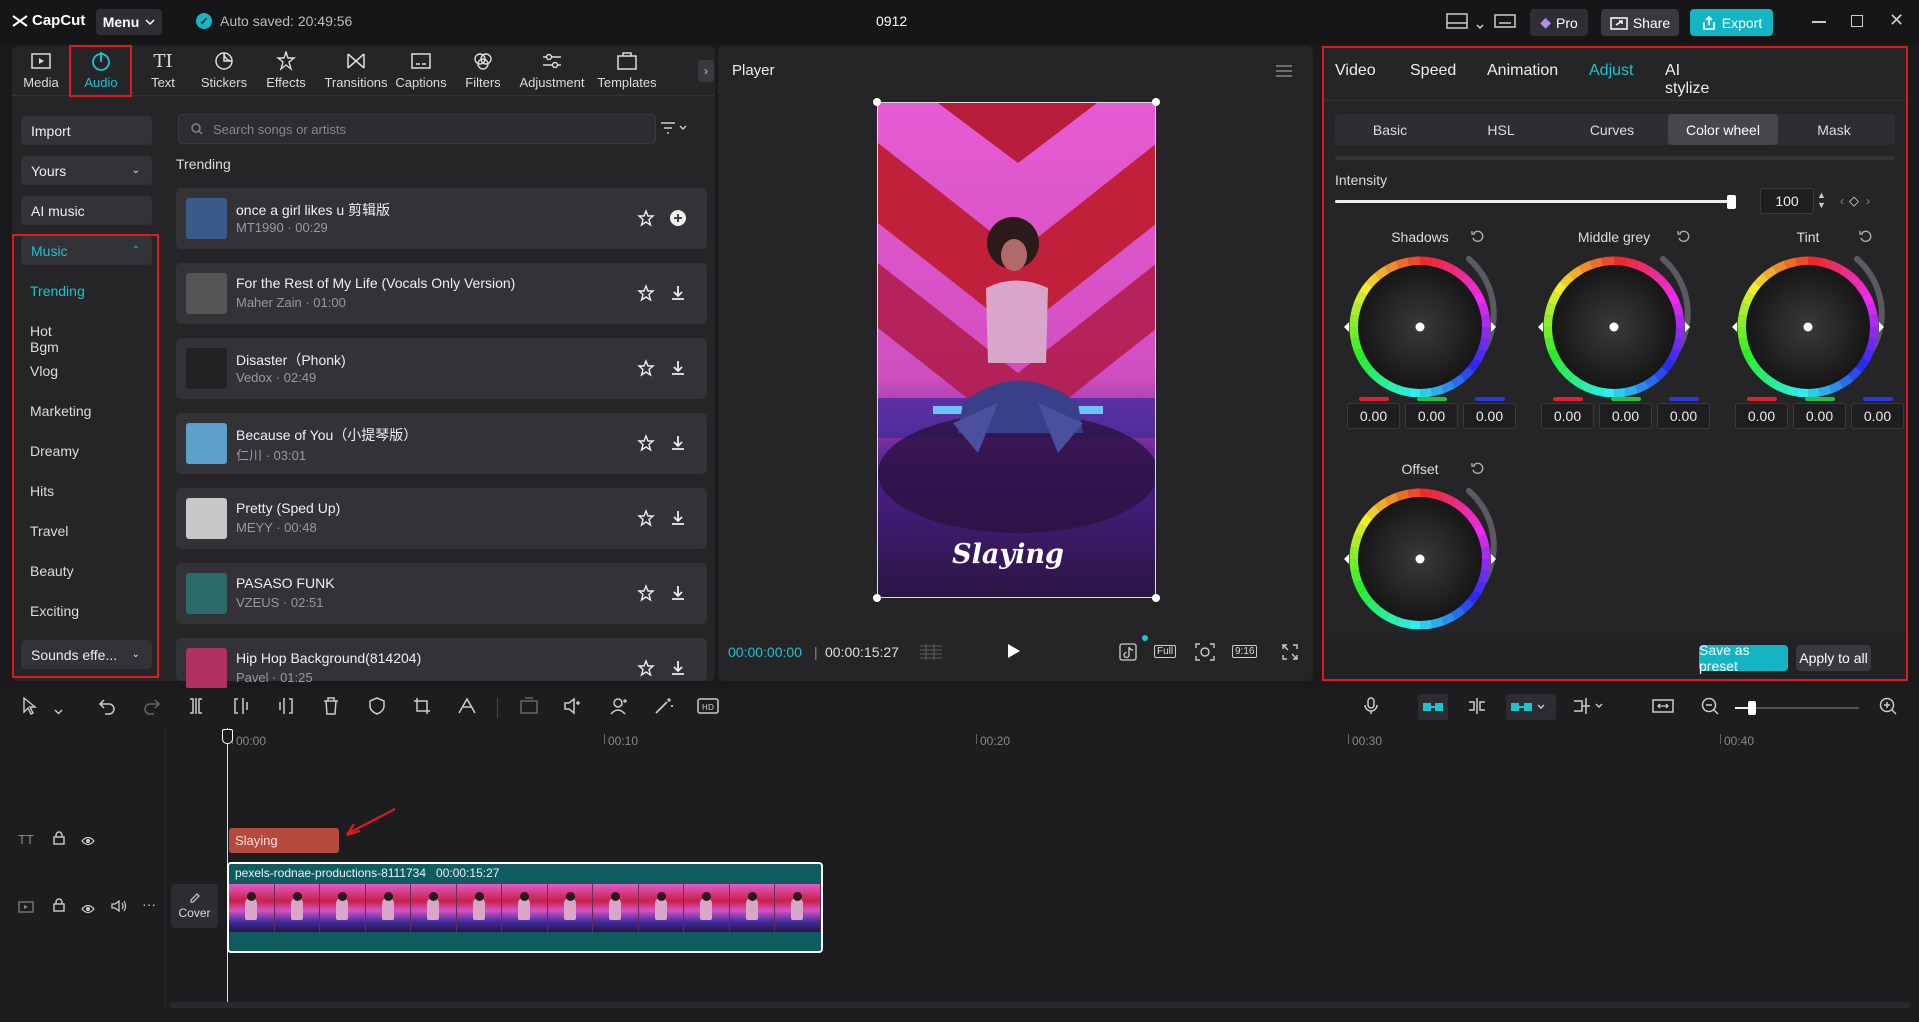 This screenshot has width=1919, height=1022. Describe the element at coordinates (86, 250) in the screenshot. I see `music-category-button: Music ⌃` at that location.